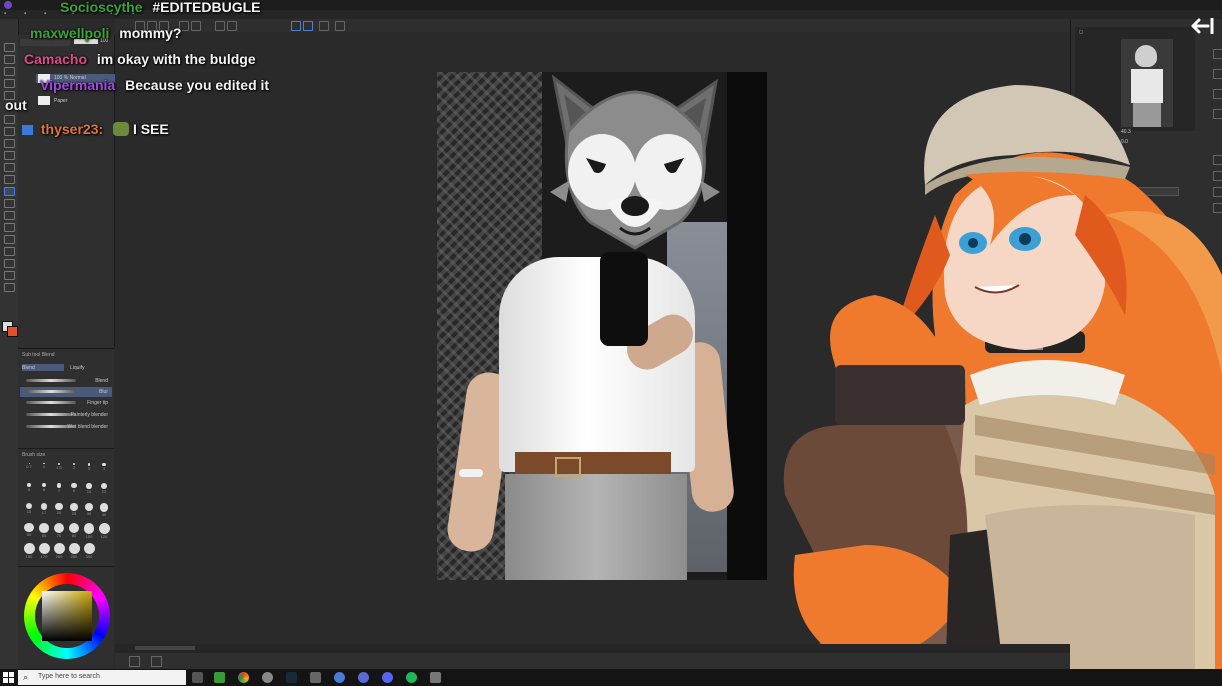  What do you see at coordinates (44, 466) in the screenshot?
I see `brush-size-option: 1` at bounding box center [44, 466].